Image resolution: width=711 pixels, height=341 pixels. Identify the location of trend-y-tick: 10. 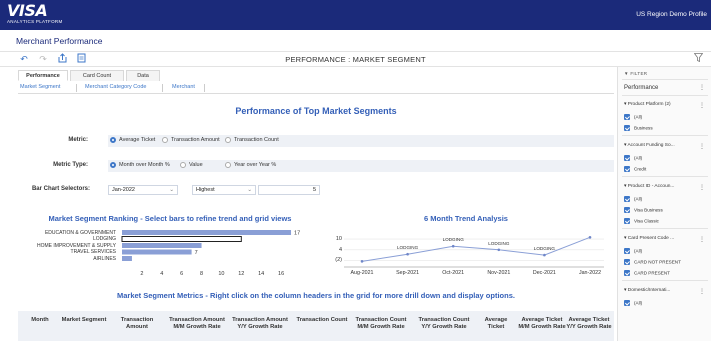
(338, 239).